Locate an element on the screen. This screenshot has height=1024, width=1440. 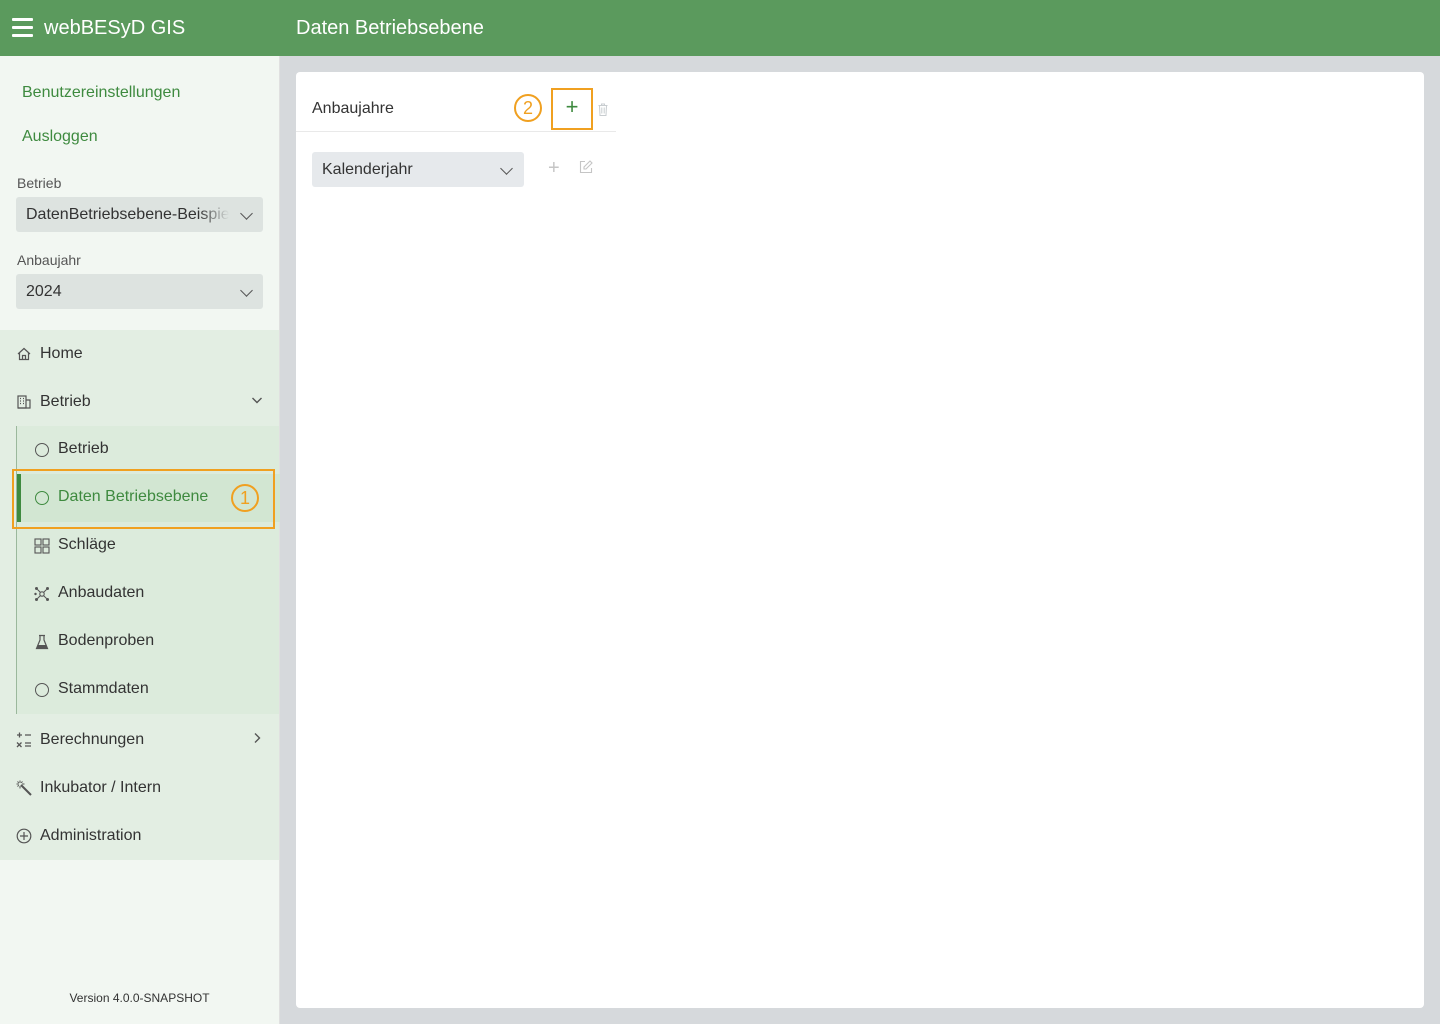
anbaujahr-label: Anbaujahr is located at coordinates (49, 260).